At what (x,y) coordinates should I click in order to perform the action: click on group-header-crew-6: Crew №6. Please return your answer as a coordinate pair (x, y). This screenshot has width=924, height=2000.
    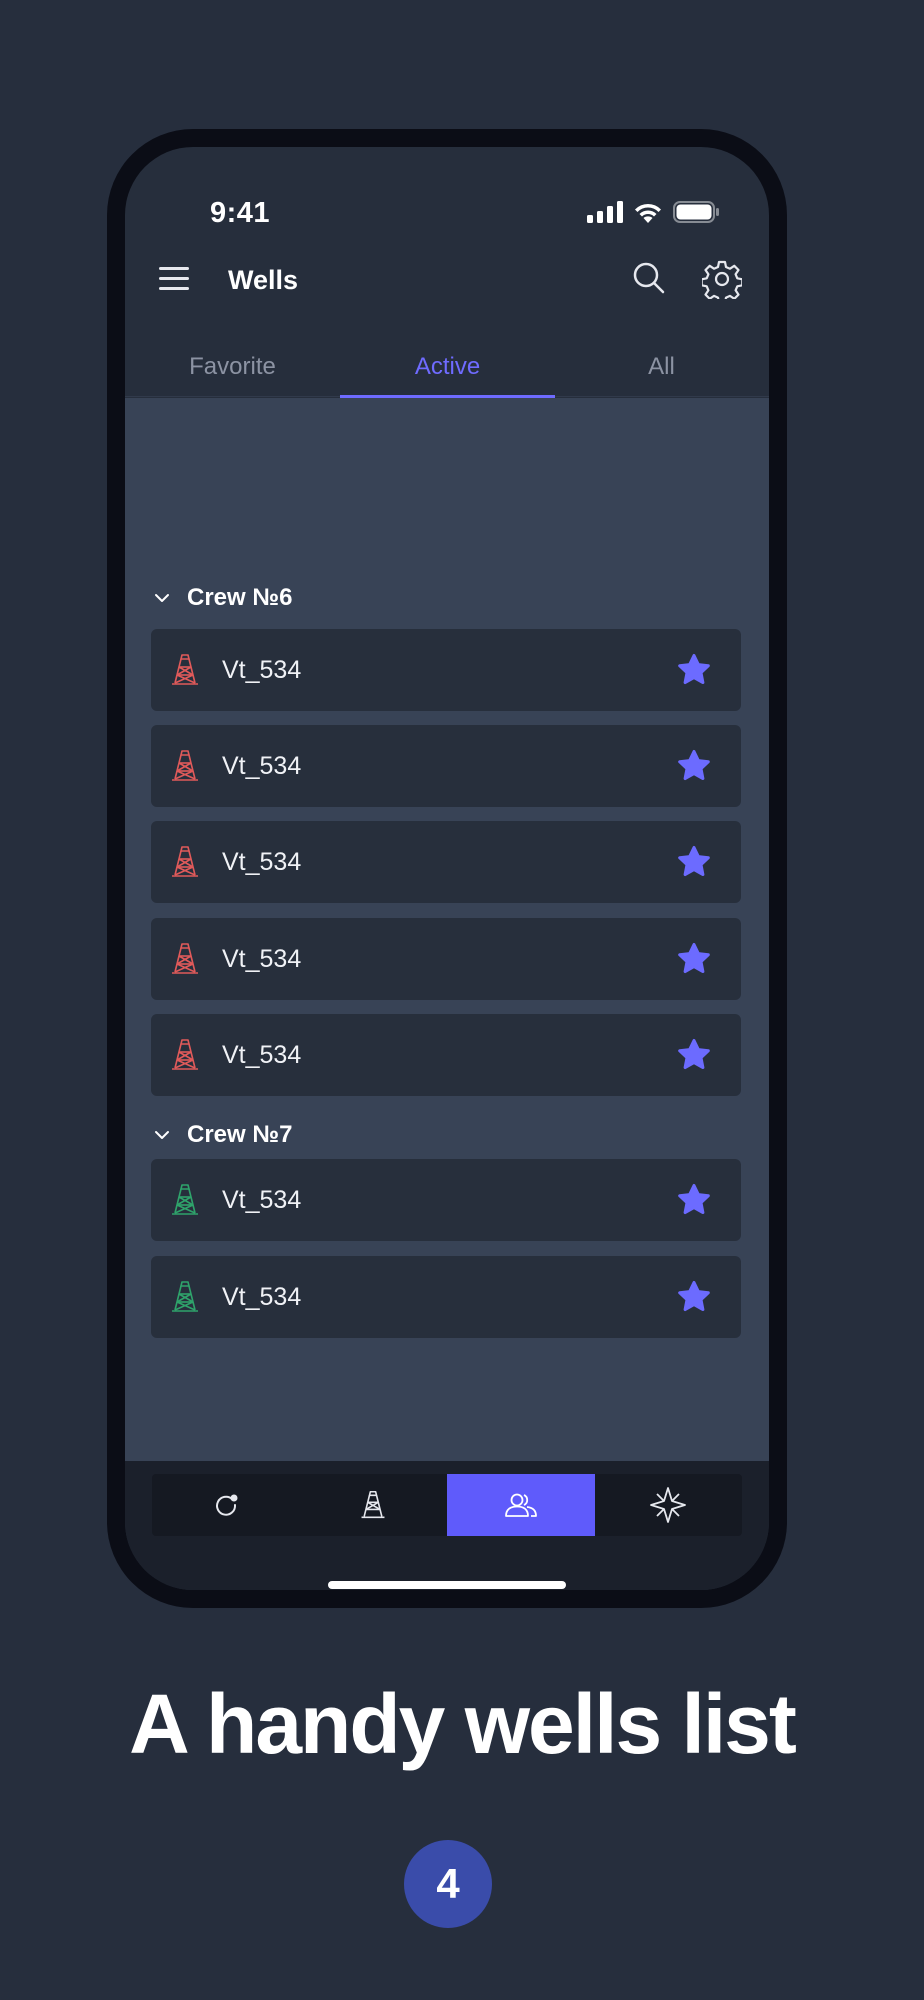
    Looking at the image, I should click on (222, 598).